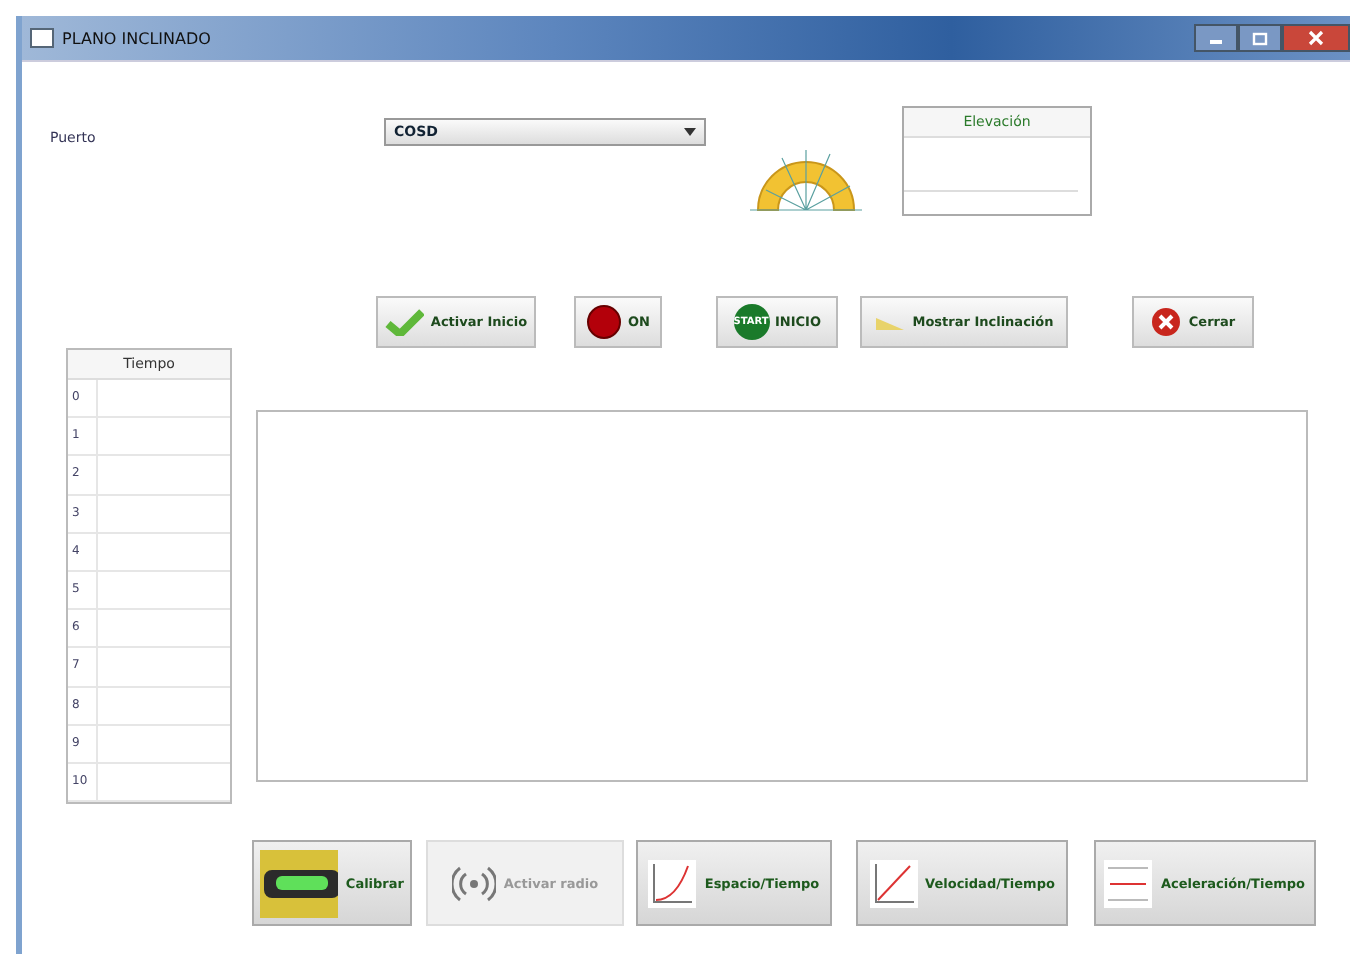 This screenshot has width=1350, height=954. I want to click on spirit-level-icon, so click(299, 883).